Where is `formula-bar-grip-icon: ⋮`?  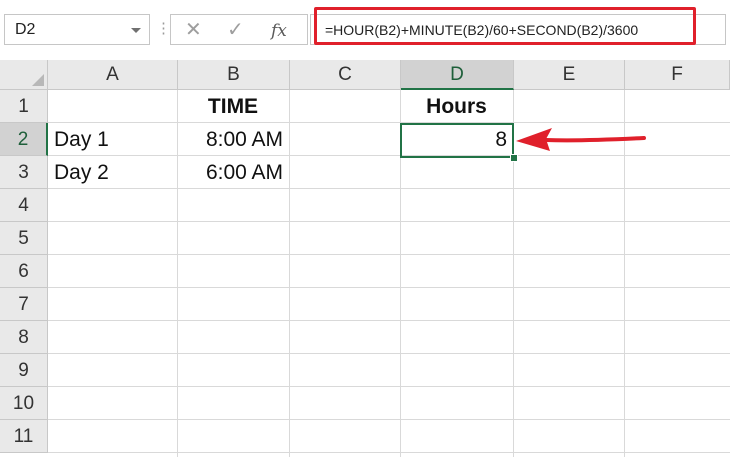 formula-bar-grip-icon: ⋮ is located at coordinates (163, 29).